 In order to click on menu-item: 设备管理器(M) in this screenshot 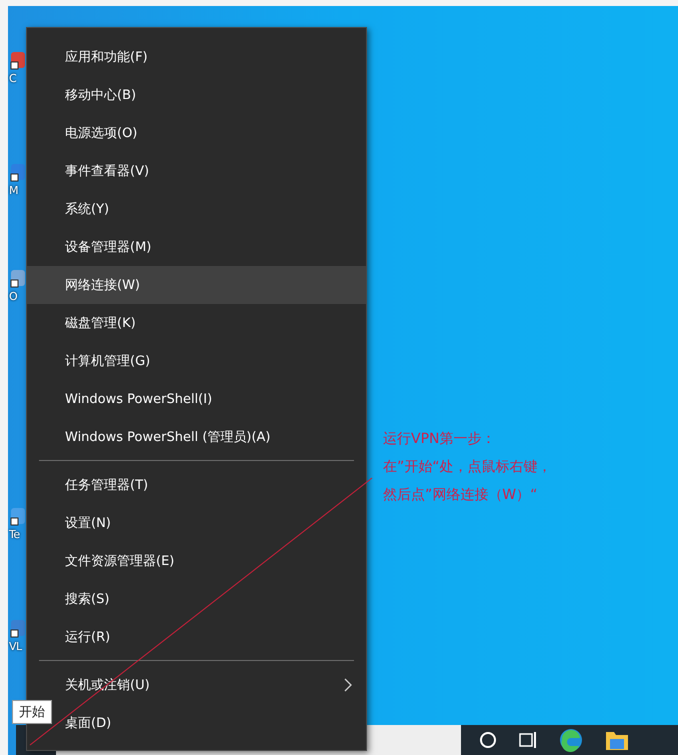, I will do `click(196, 247)`.